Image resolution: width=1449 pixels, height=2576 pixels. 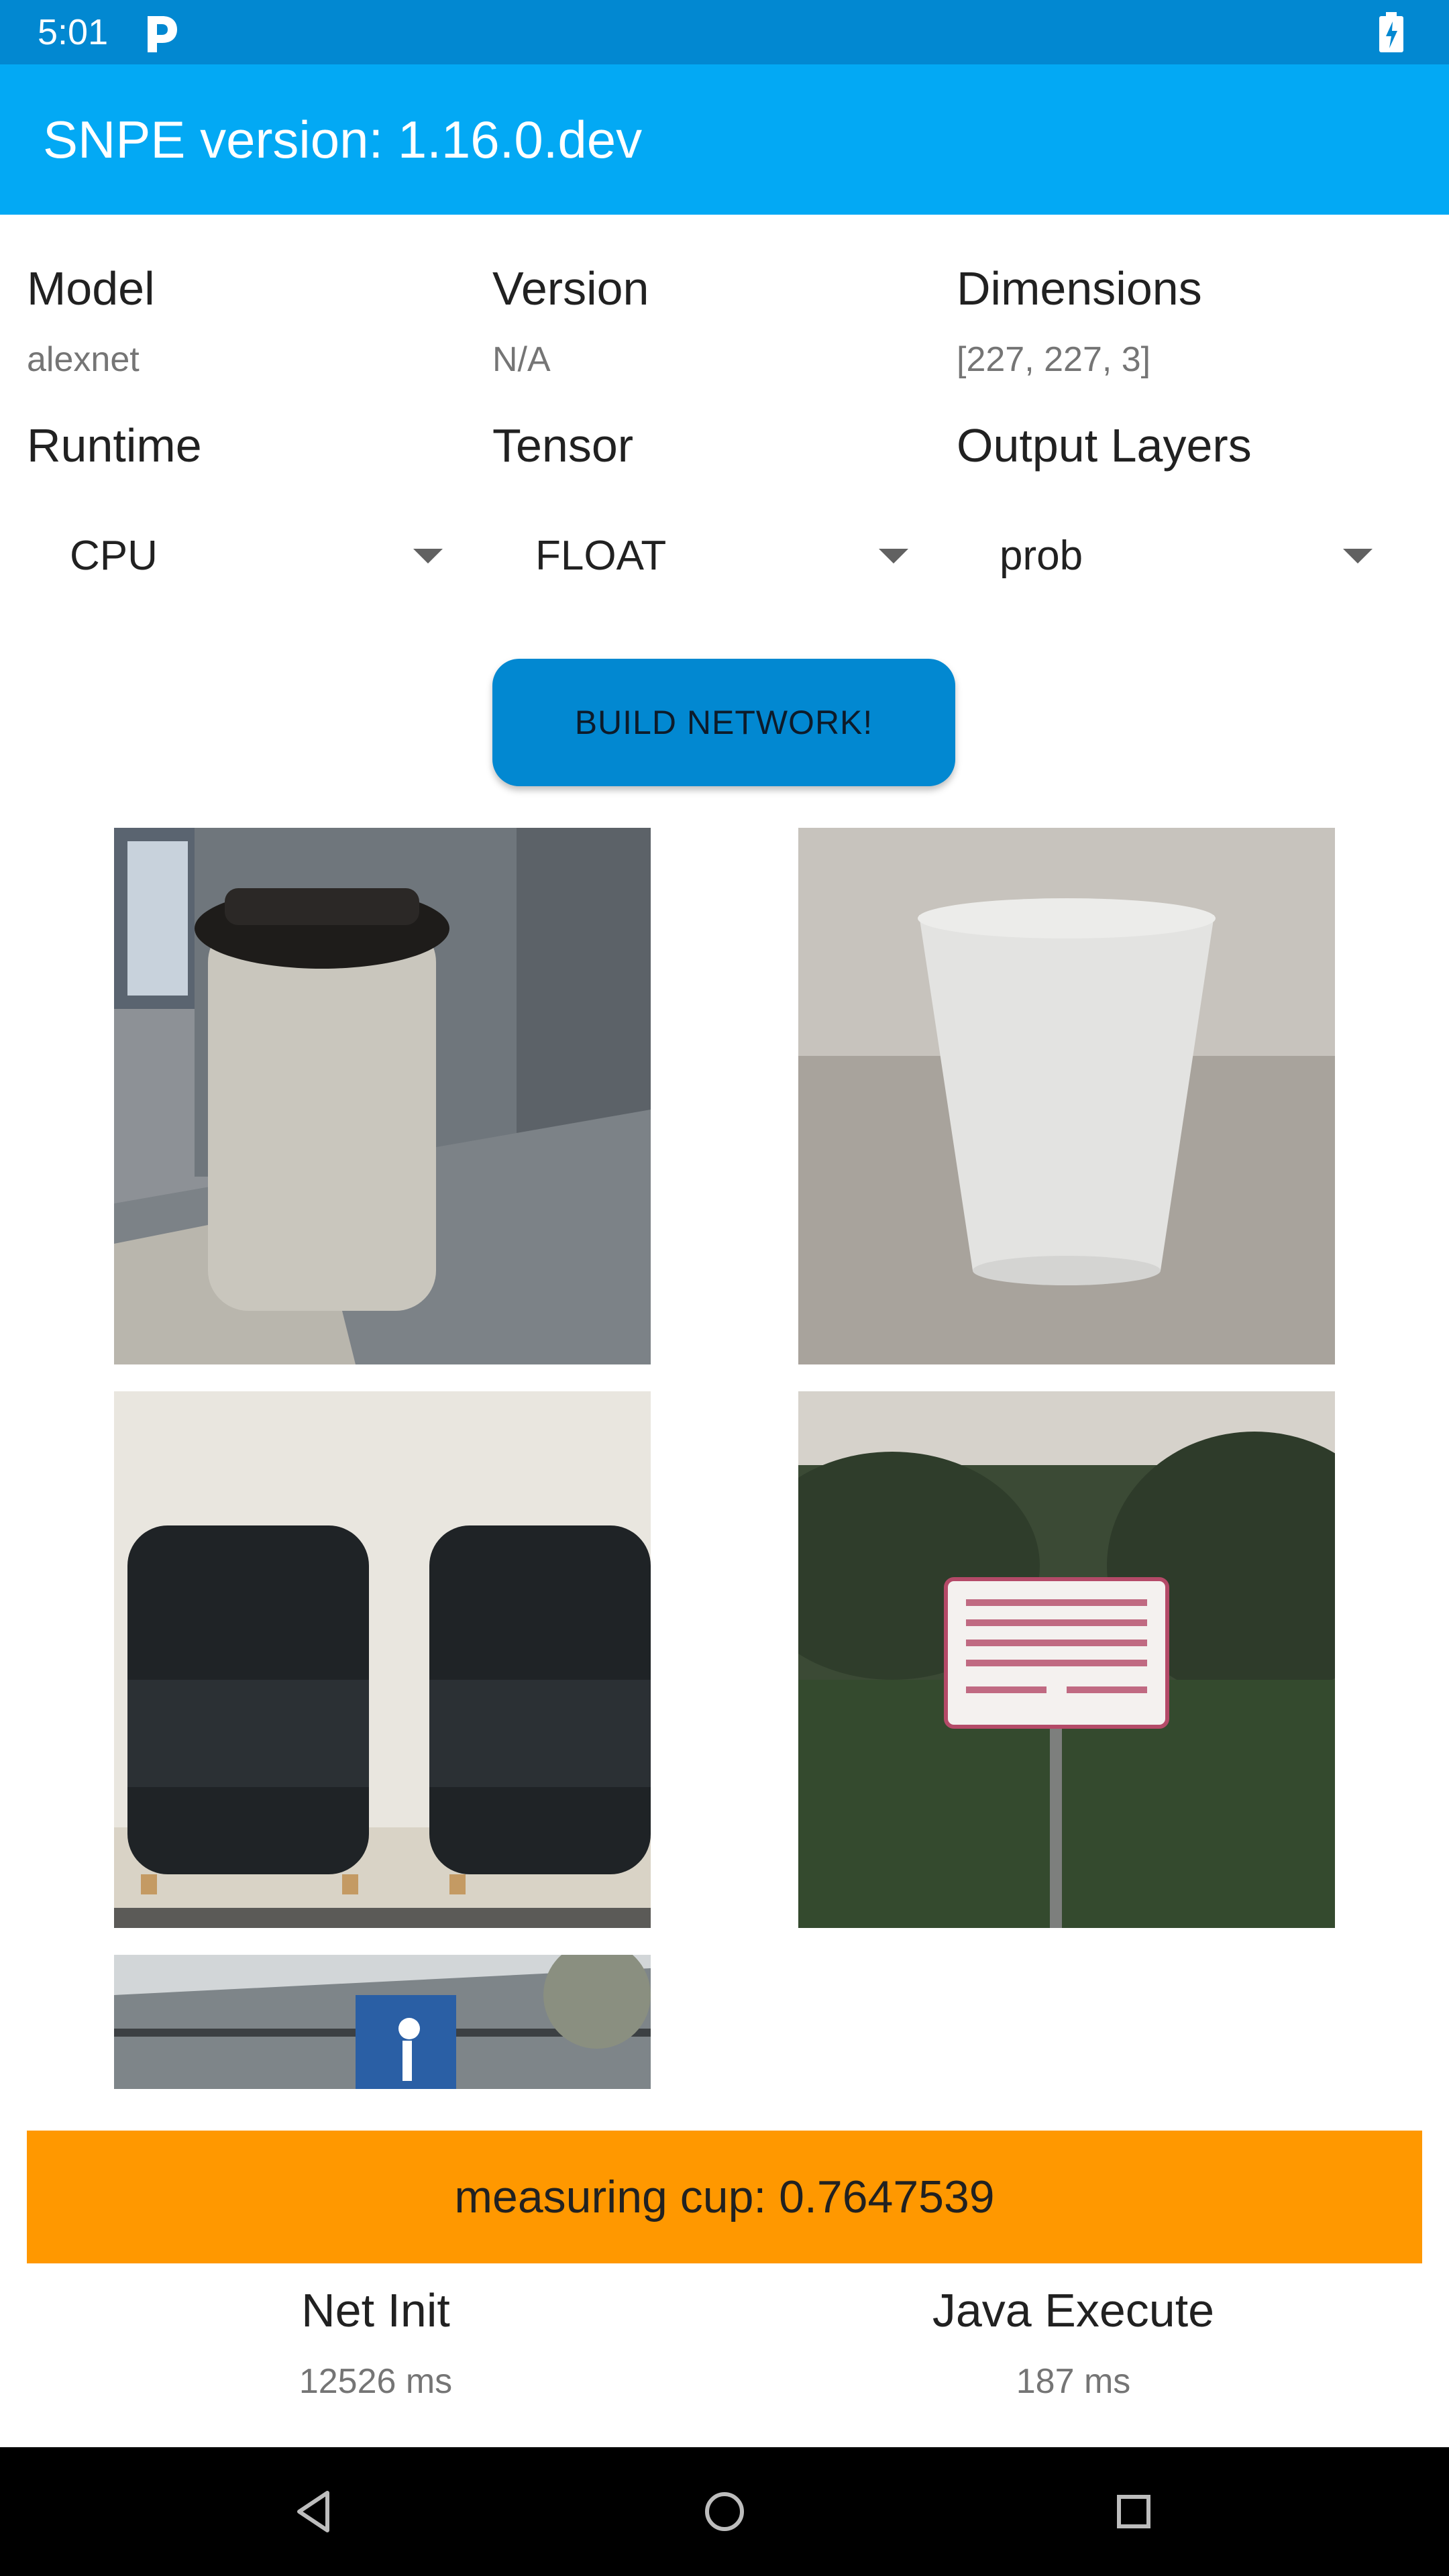 I want to click on home-icon, so click(x=724, y=2511).